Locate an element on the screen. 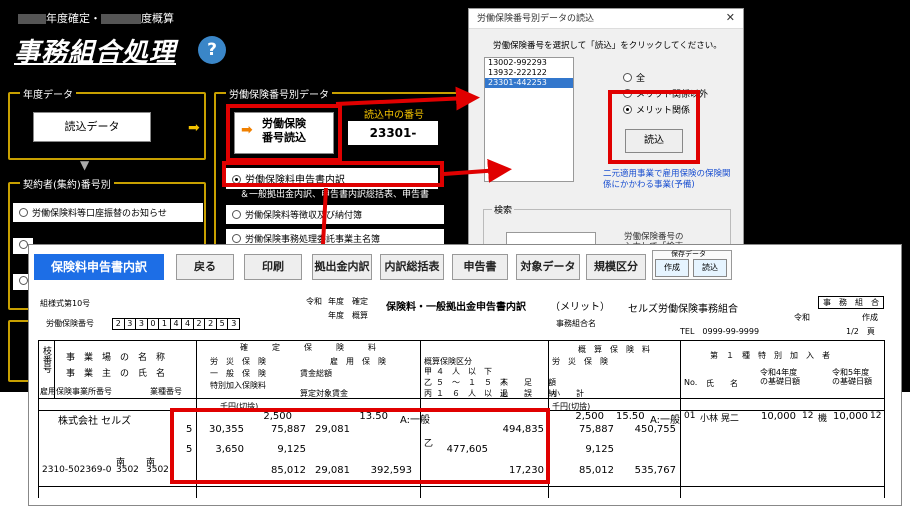 This screenshot has height=510, width=910. person-c2: 機 is located at coordinates (823, 419).